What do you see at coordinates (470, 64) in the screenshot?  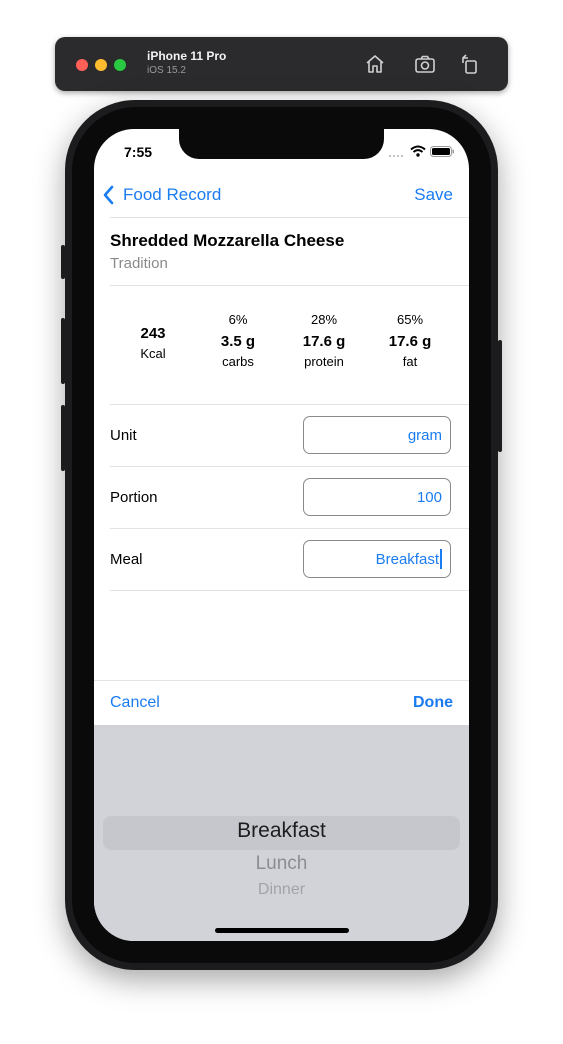 I see `rotate-icon` at bounding box center [470, 64].